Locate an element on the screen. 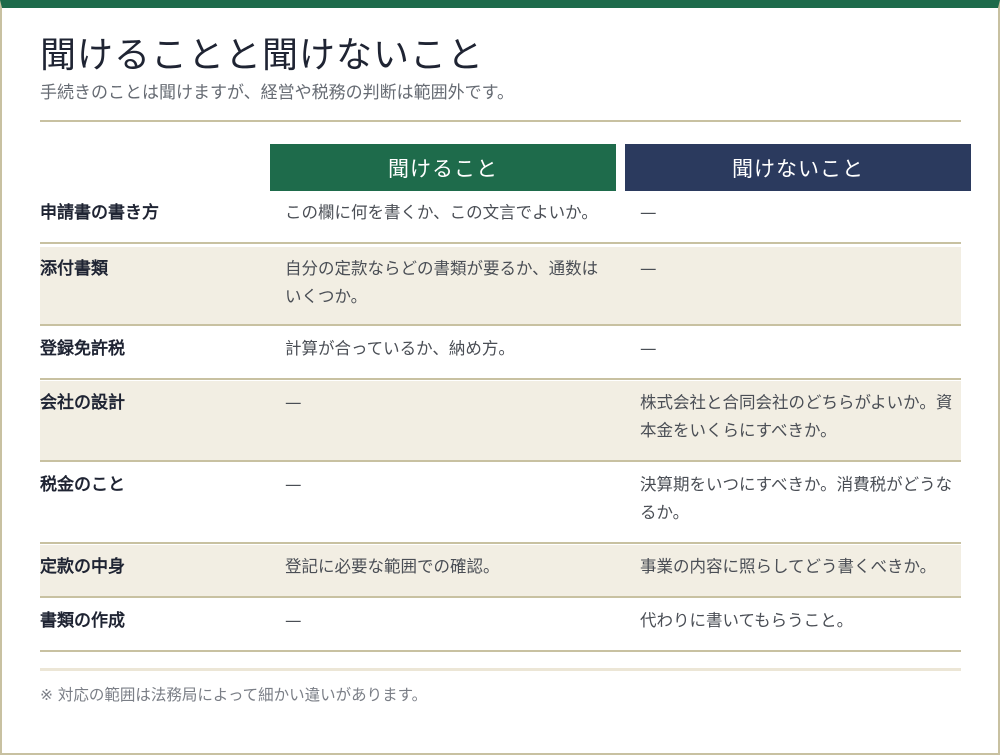 Image resolution: width=1000 pixels, height=755 pixels. cell-can: 計算が合っているか、納め方。 is located at coordinates (400, 348).